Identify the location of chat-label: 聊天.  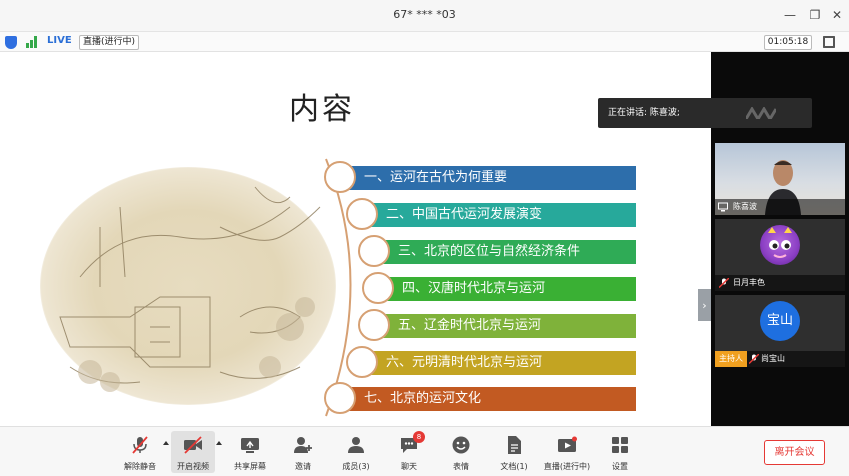
(409, 466).